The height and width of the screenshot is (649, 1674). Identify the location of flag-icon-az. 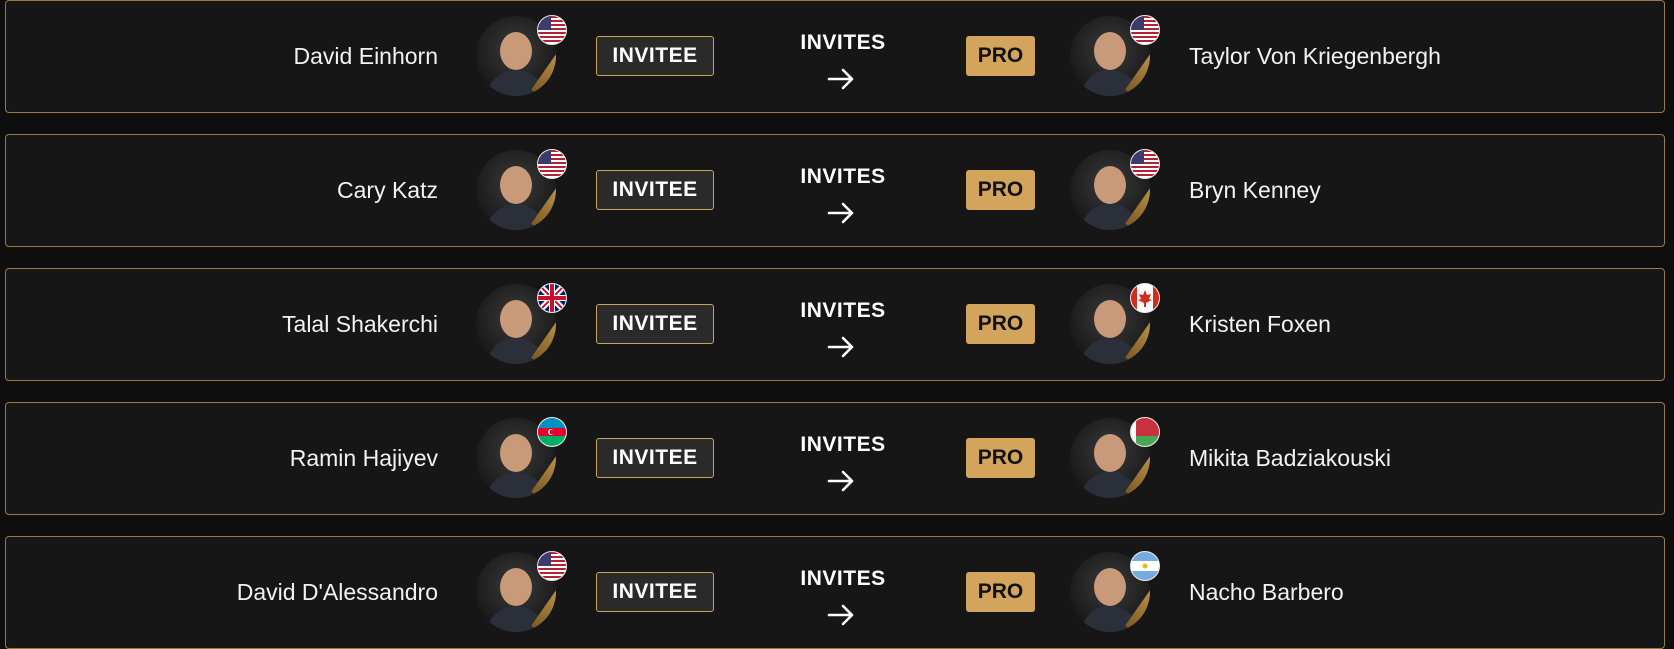
(552, 432).